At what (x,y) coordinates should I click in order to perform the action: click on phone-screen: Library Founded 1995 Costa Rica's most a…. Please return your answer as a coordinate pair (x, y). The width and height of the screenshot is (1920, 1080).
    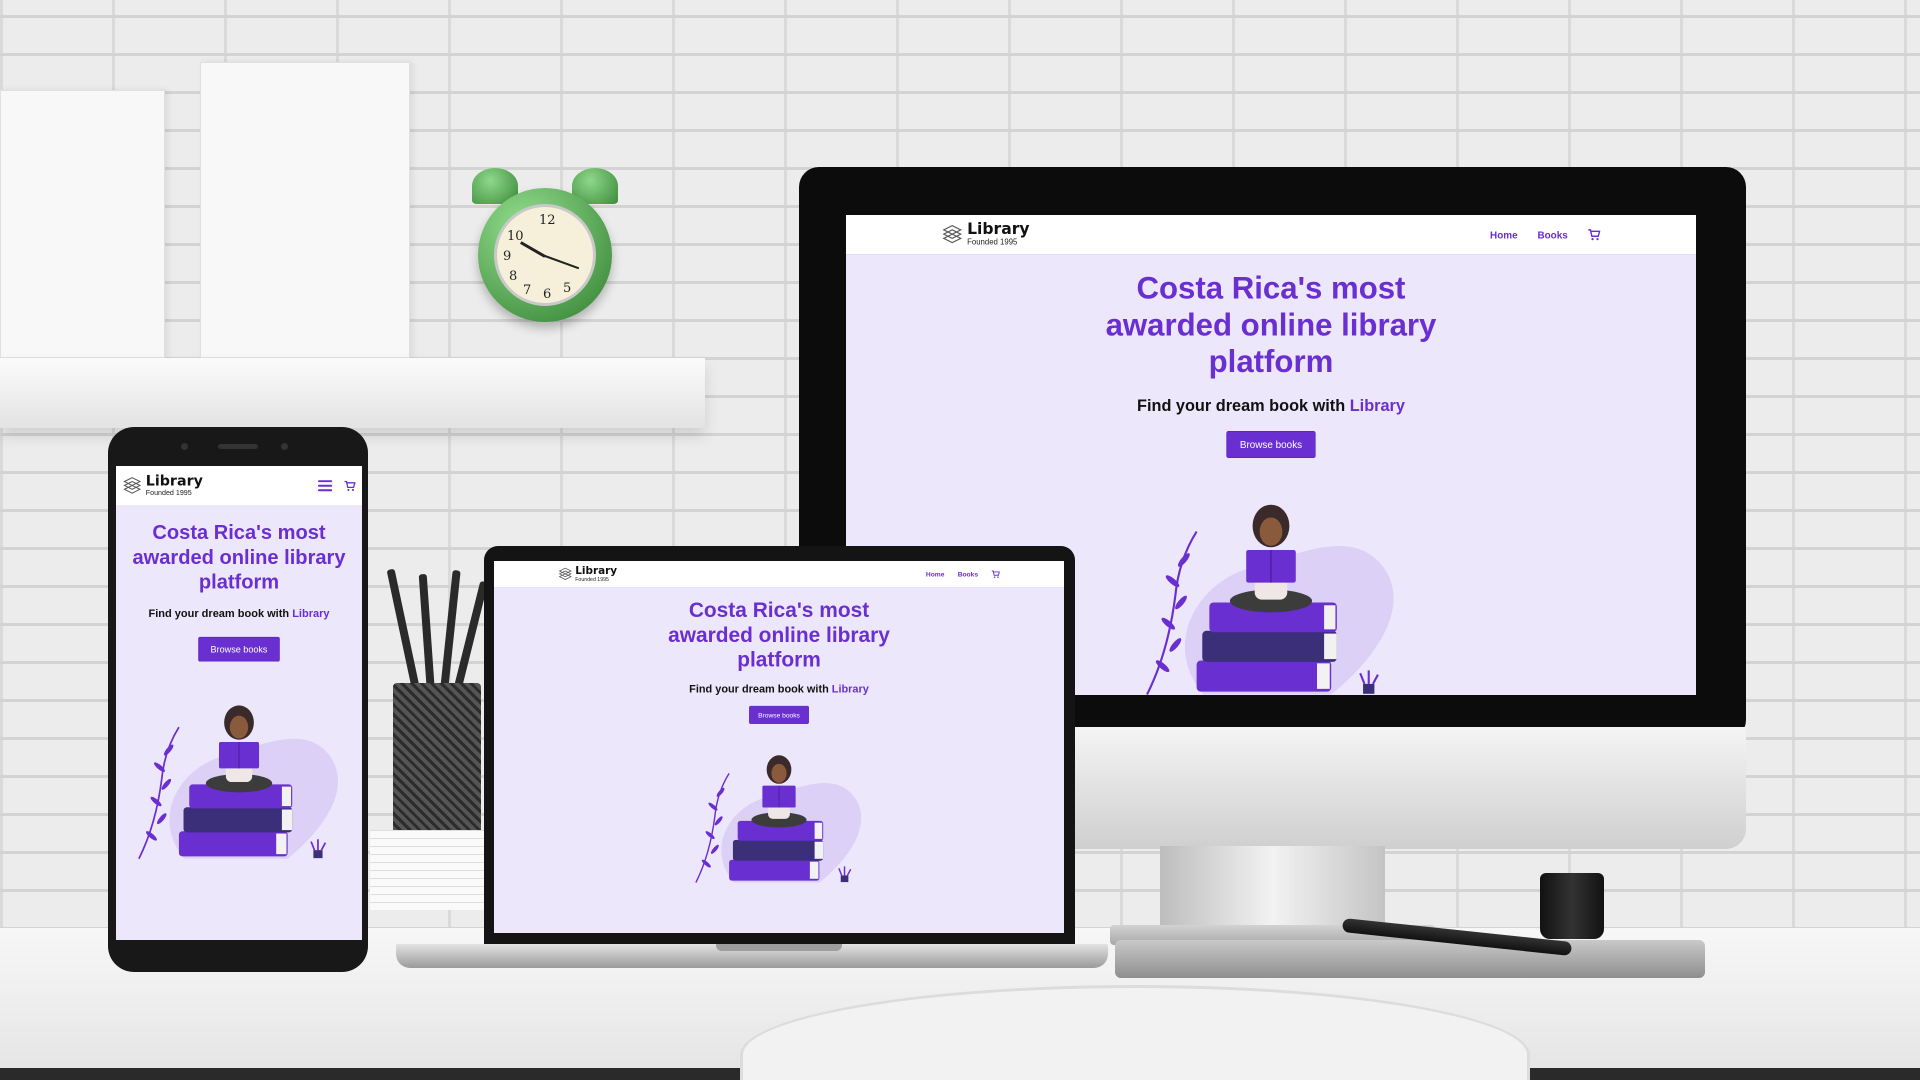
    Looking at the image, I should click on (239, 703).